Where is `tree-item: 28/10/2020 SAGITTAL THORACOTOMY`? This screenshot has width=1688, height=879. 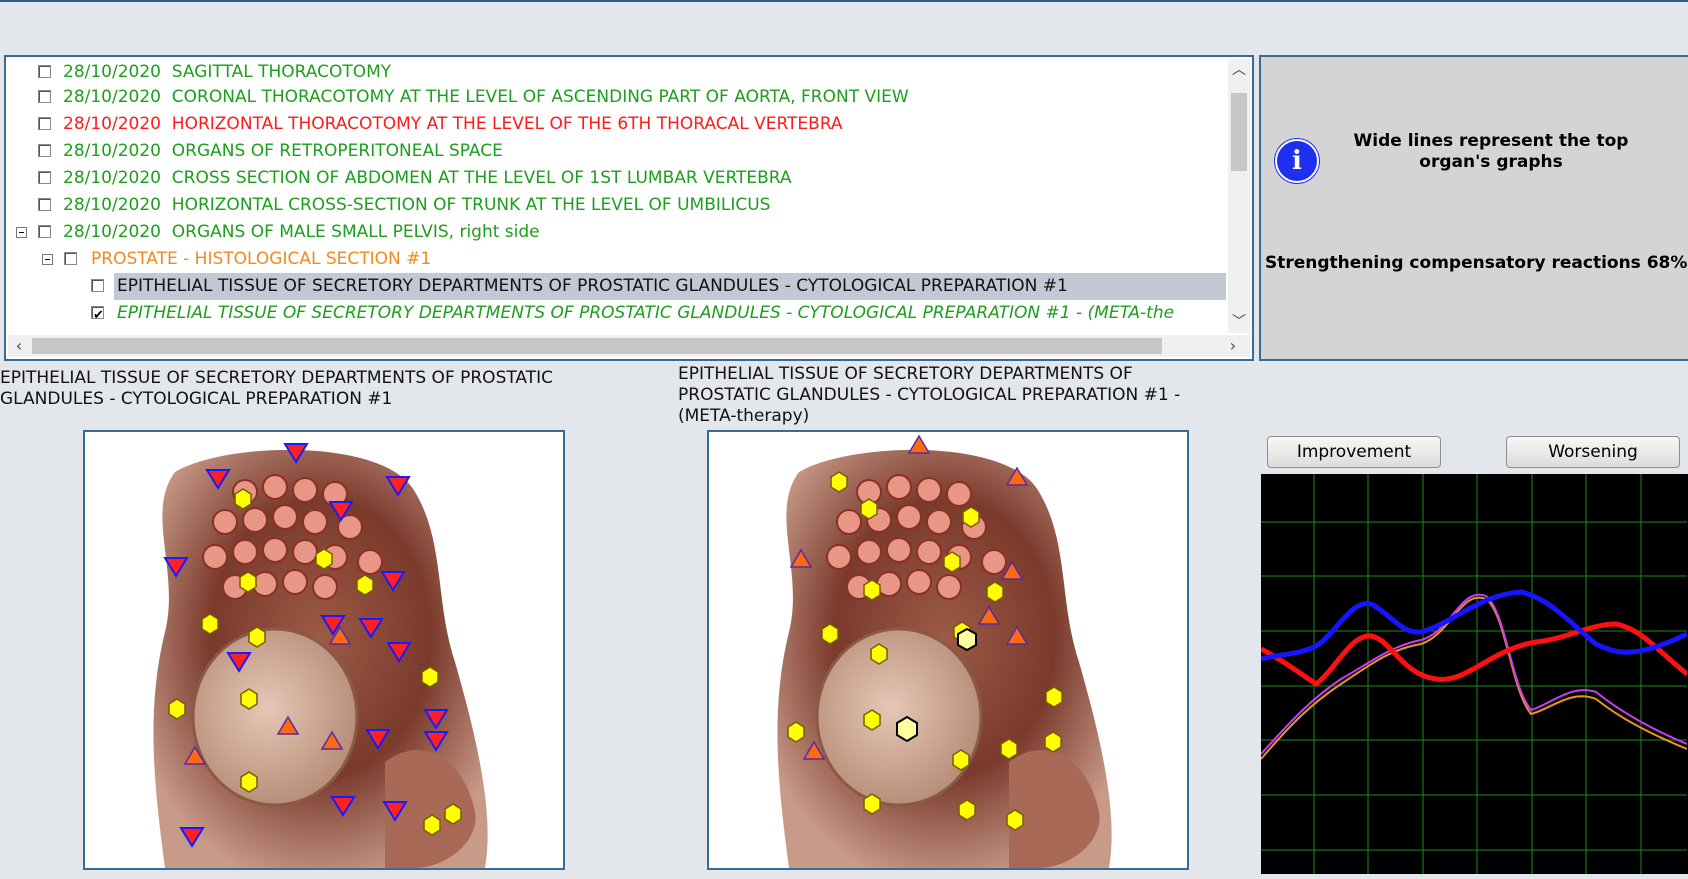 tree-item: 28/10/2020 SAGITTAL THORACOTOMY is located at coordinates (608, 72).